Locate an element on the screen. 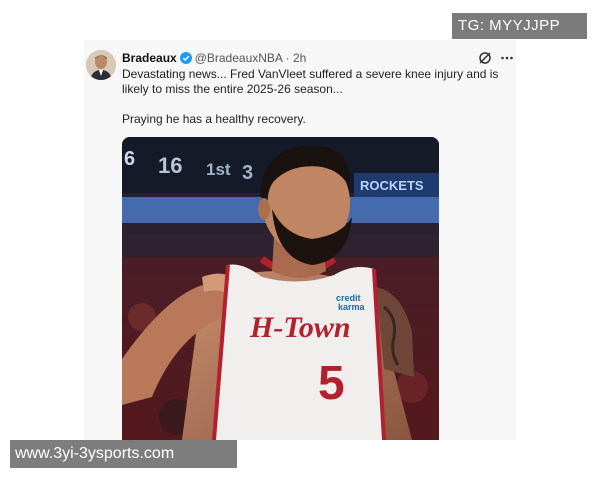 This screenshot has width=600, height=480. more-icon is located at coordinates (507, 58).